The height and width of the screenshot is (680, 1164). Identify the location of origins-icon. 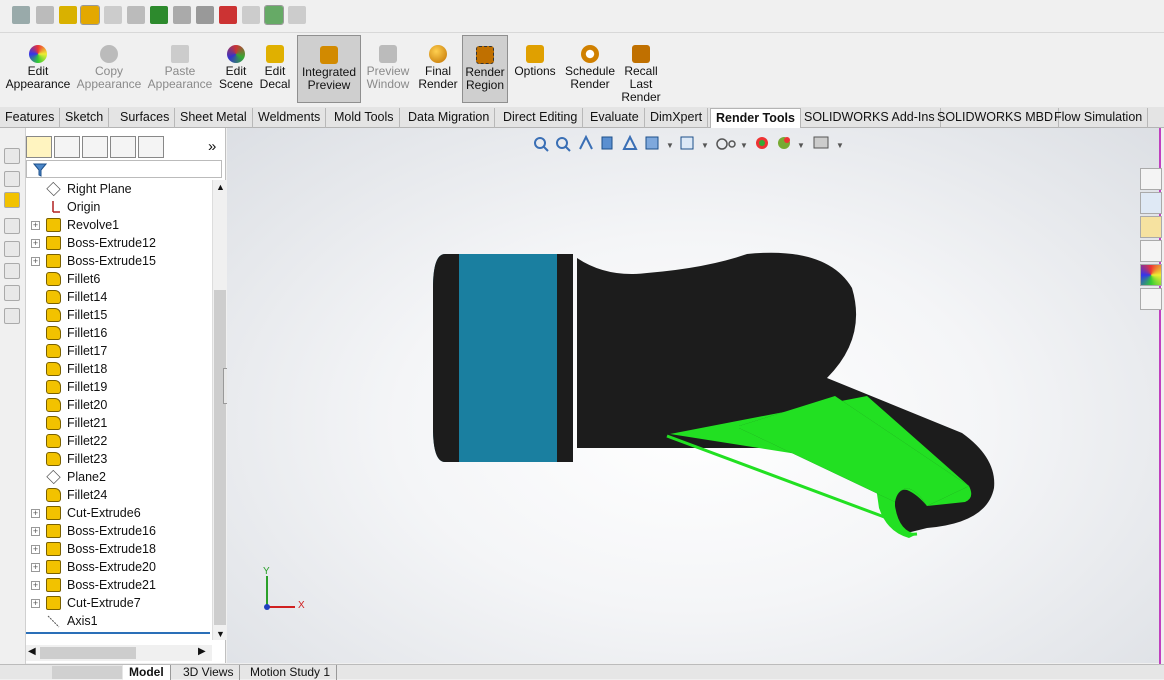
(68, 15).